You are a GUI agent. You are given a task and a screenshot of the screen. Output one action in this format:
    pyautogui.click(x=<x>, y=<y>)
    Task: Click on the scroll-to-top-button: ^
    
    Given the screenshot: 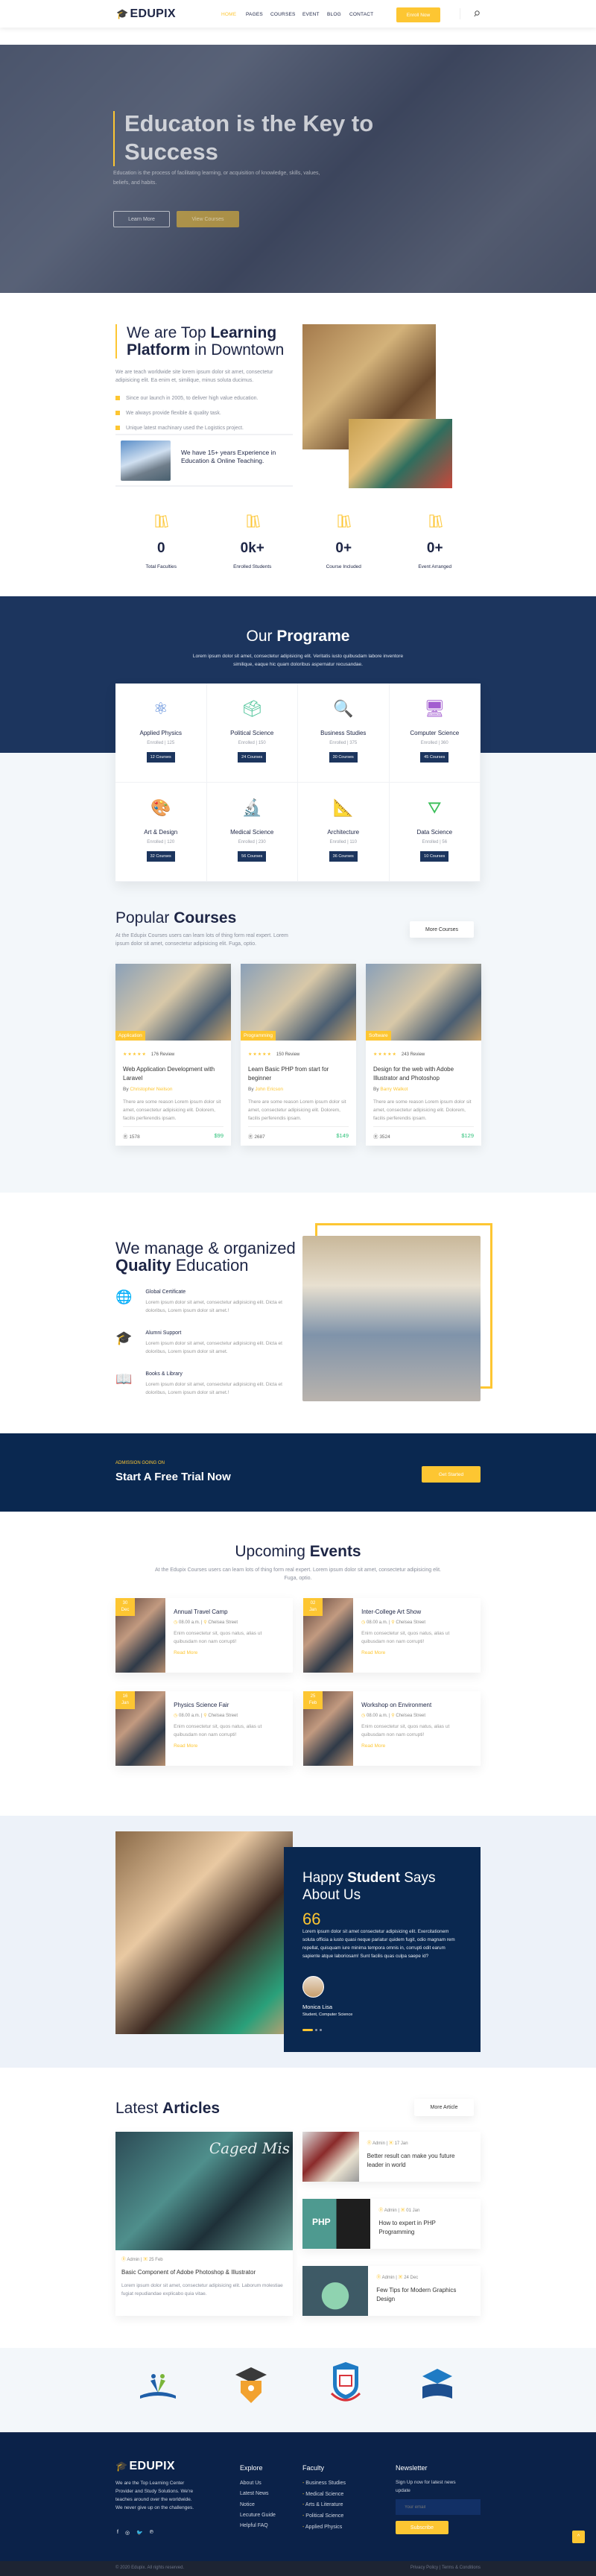 What is the action you would take?
    pyautogui.click(x=578, y=2537)
    